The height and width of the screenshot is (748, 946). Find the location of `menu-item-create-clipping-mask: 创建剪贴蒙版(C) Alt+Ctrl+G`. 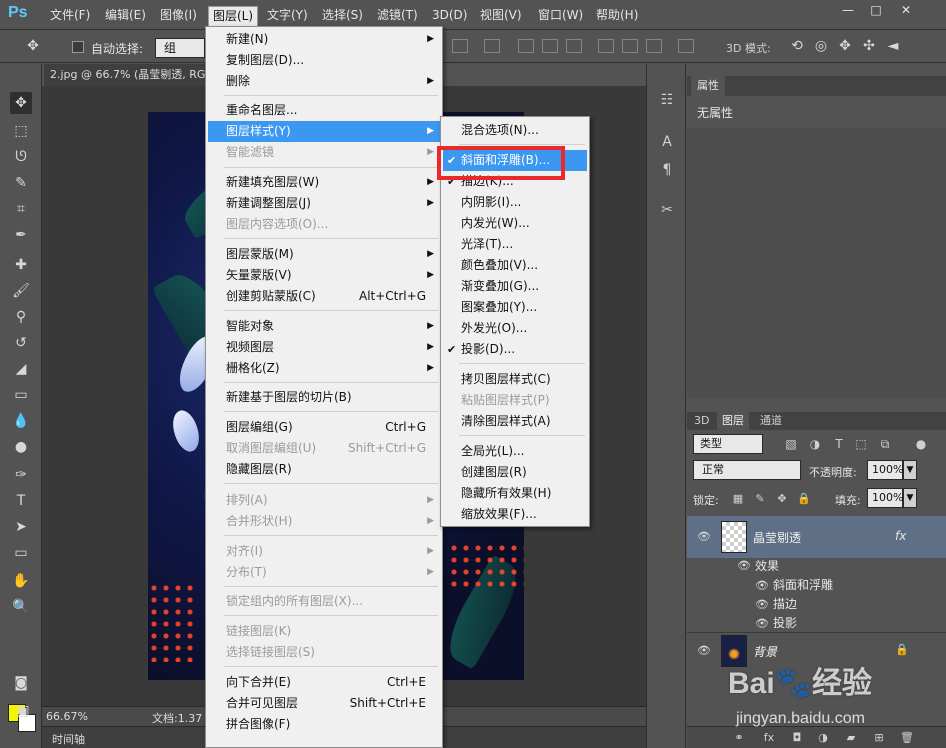

menu-item-create-clipping-mask: 创建剪贴蒙版(C) Alt+Ctrl+G is located at coordinates (324, 296).